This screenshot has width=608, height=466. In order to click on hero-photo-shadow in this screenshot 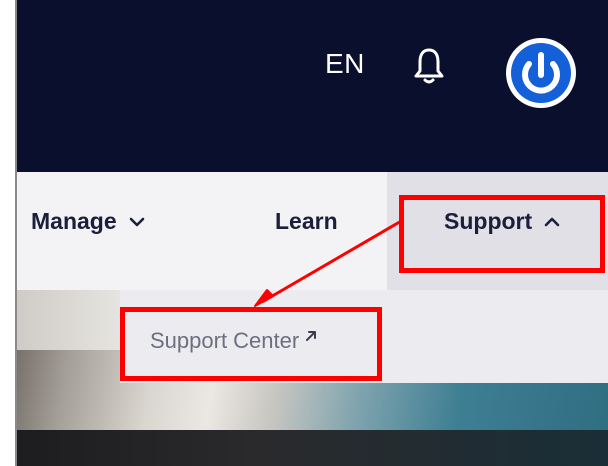, I will do `click(312, 448)`.